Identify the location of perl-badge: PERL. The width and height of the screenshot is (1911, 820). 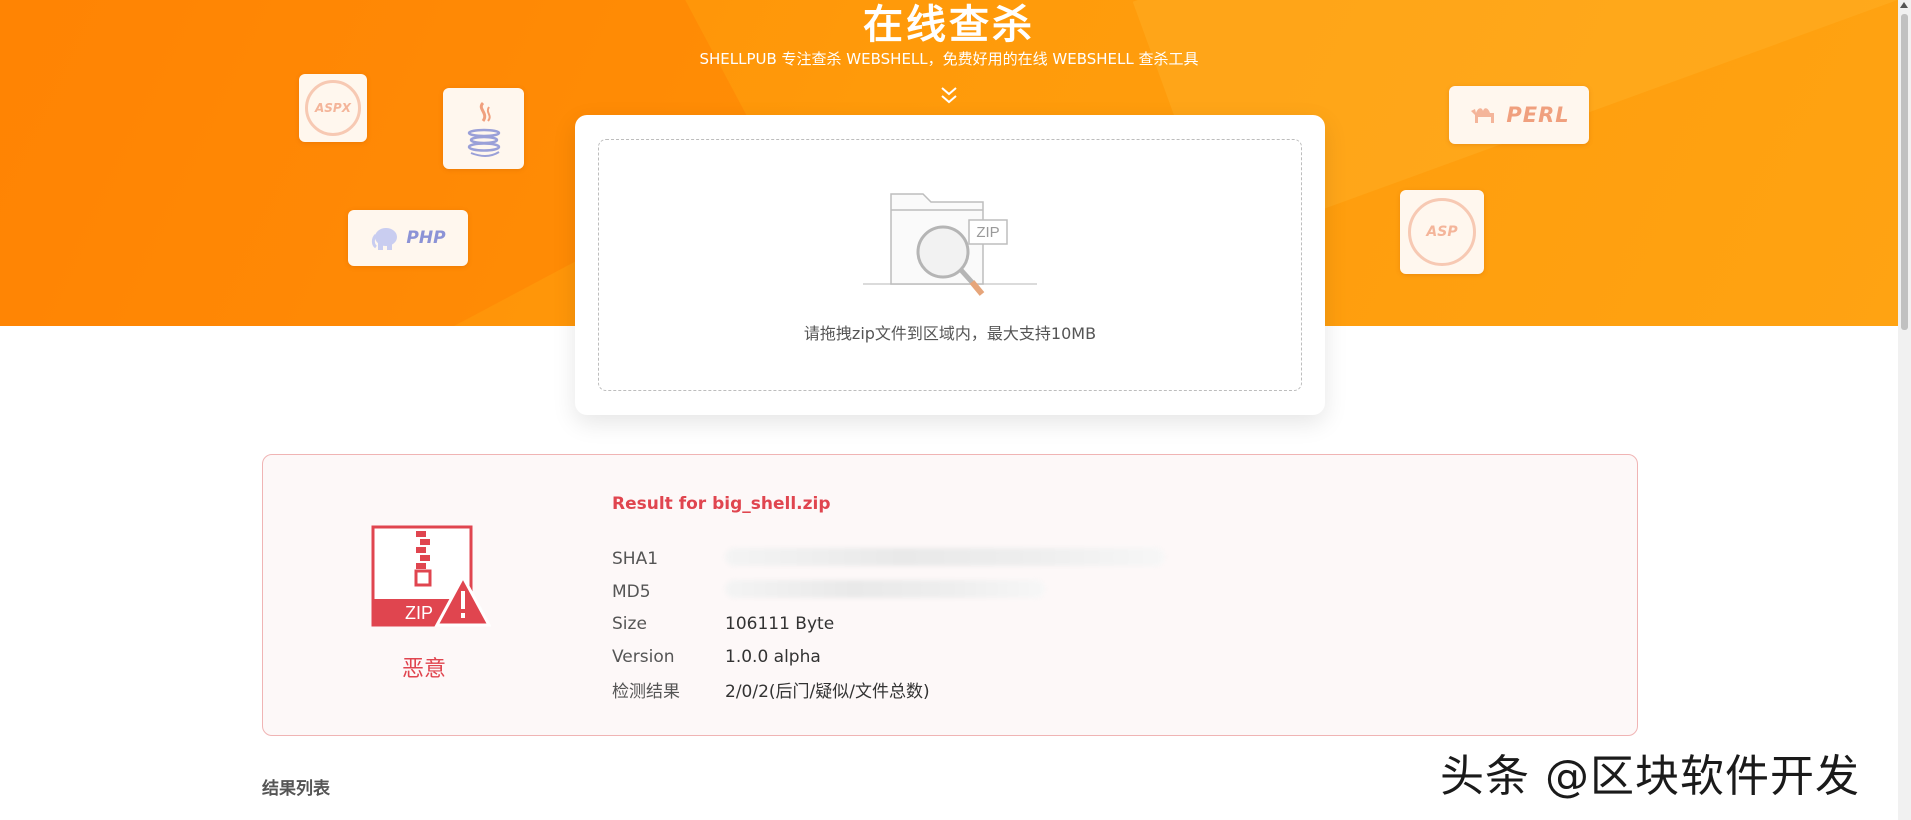
(1519, 115).